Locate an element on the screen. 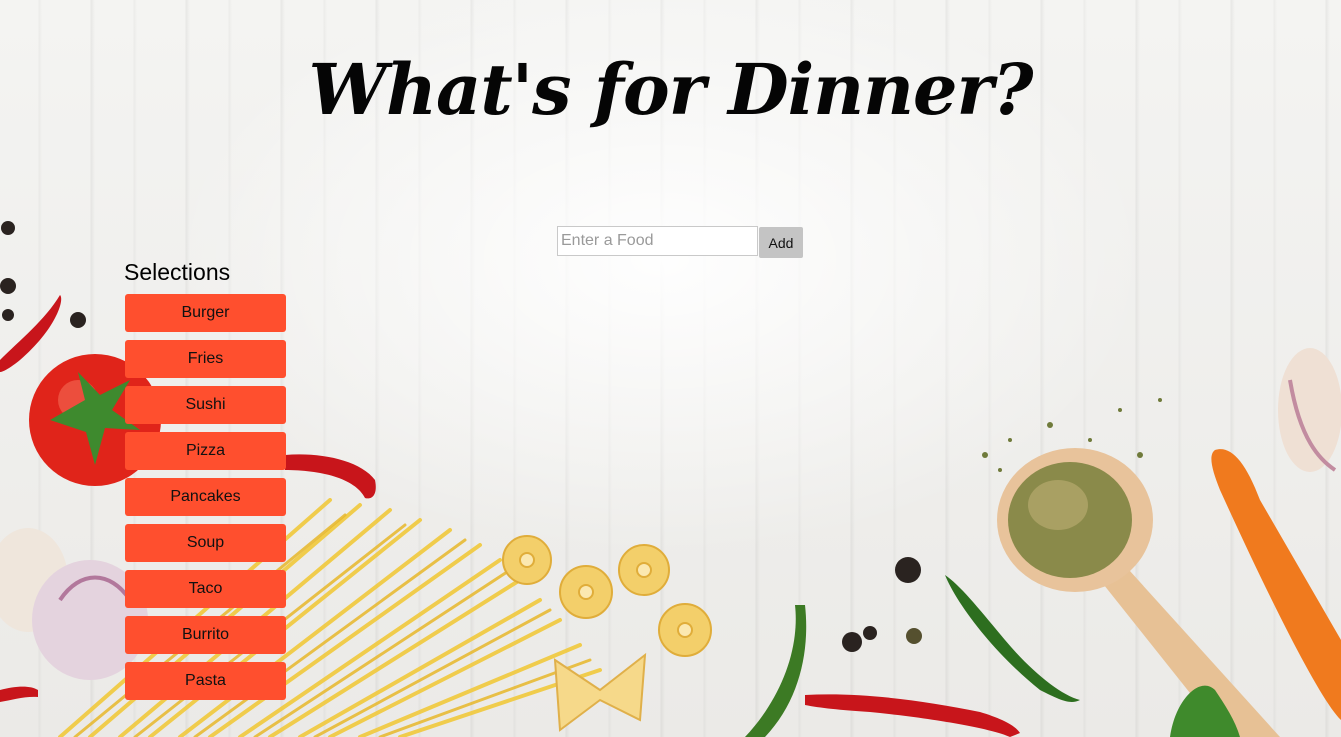  selection-item-pizza: Pizza is located at coordinates (205, 451).